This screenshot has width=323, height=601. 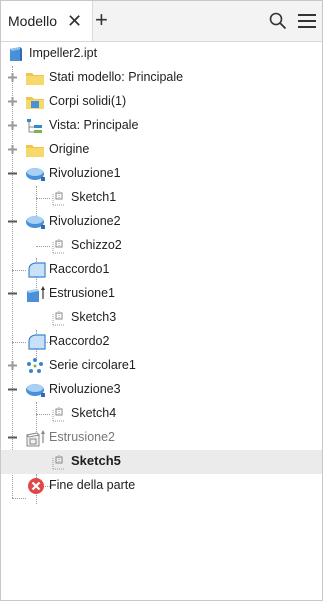 What do you see at coordinates (161, 486) in the screenshot?
I see `tree-item-end-of-part: Fine della parte` at bounding box center [161, 486].